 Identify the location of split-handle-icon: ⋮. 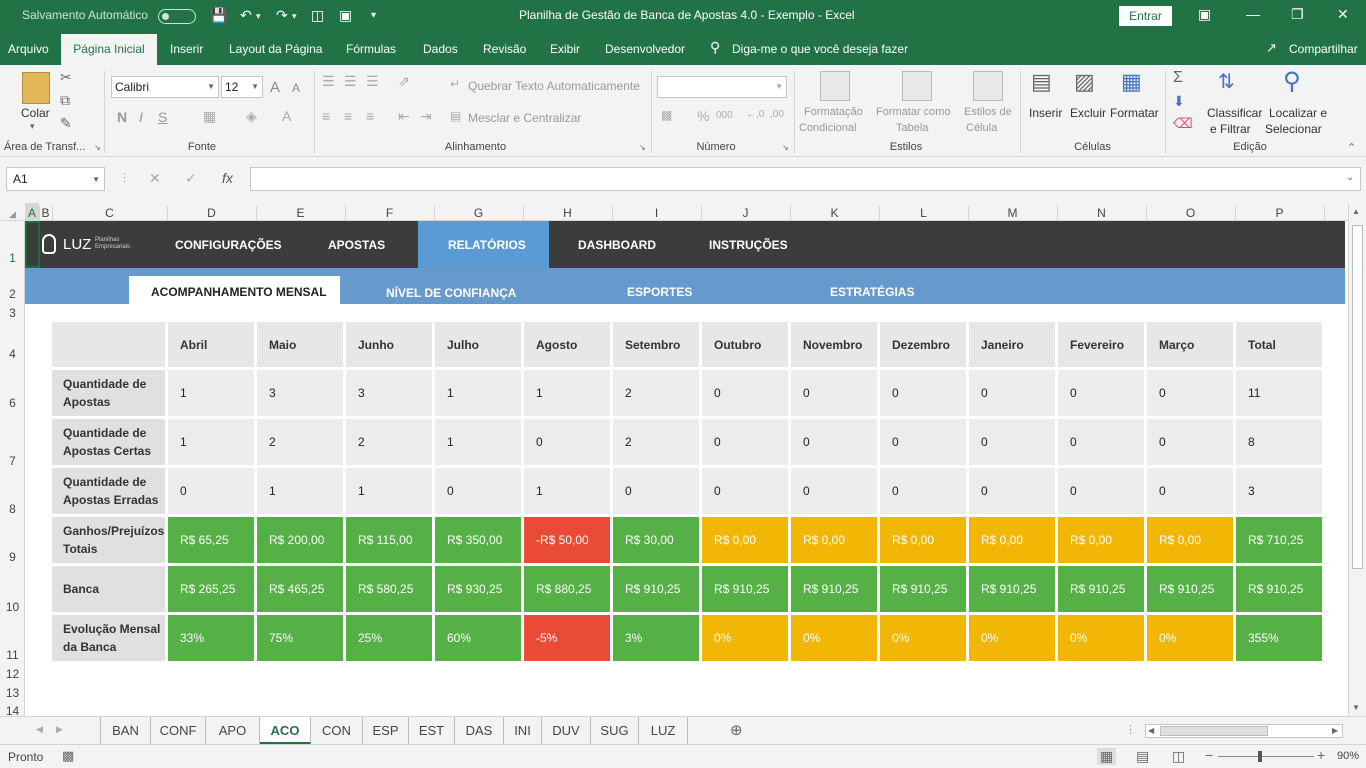
(1130, 729).